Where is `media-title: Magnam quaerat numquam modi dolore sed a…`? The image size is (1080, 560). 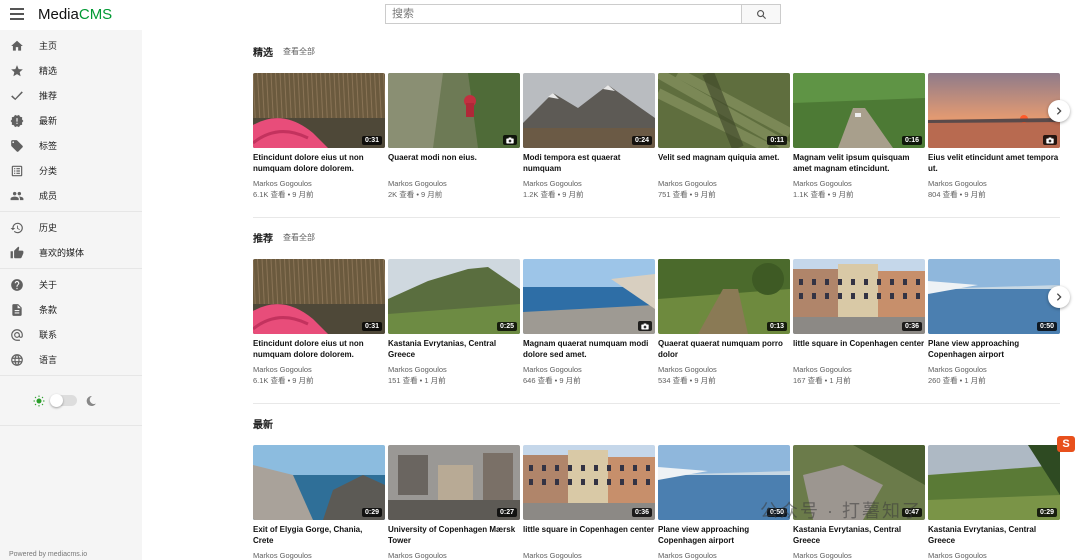
media-title: Magnam quaerat numquam modi dolore sed a… is located at coordinates (589, 349).